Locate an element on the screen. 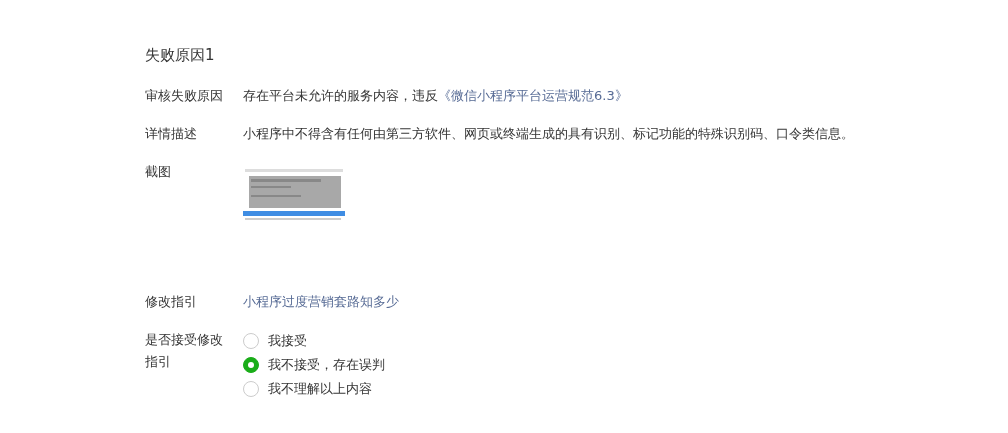 This screenshot has width=1008, height=433. section-title: 失败原因1 is located at coordinates (180, 55).